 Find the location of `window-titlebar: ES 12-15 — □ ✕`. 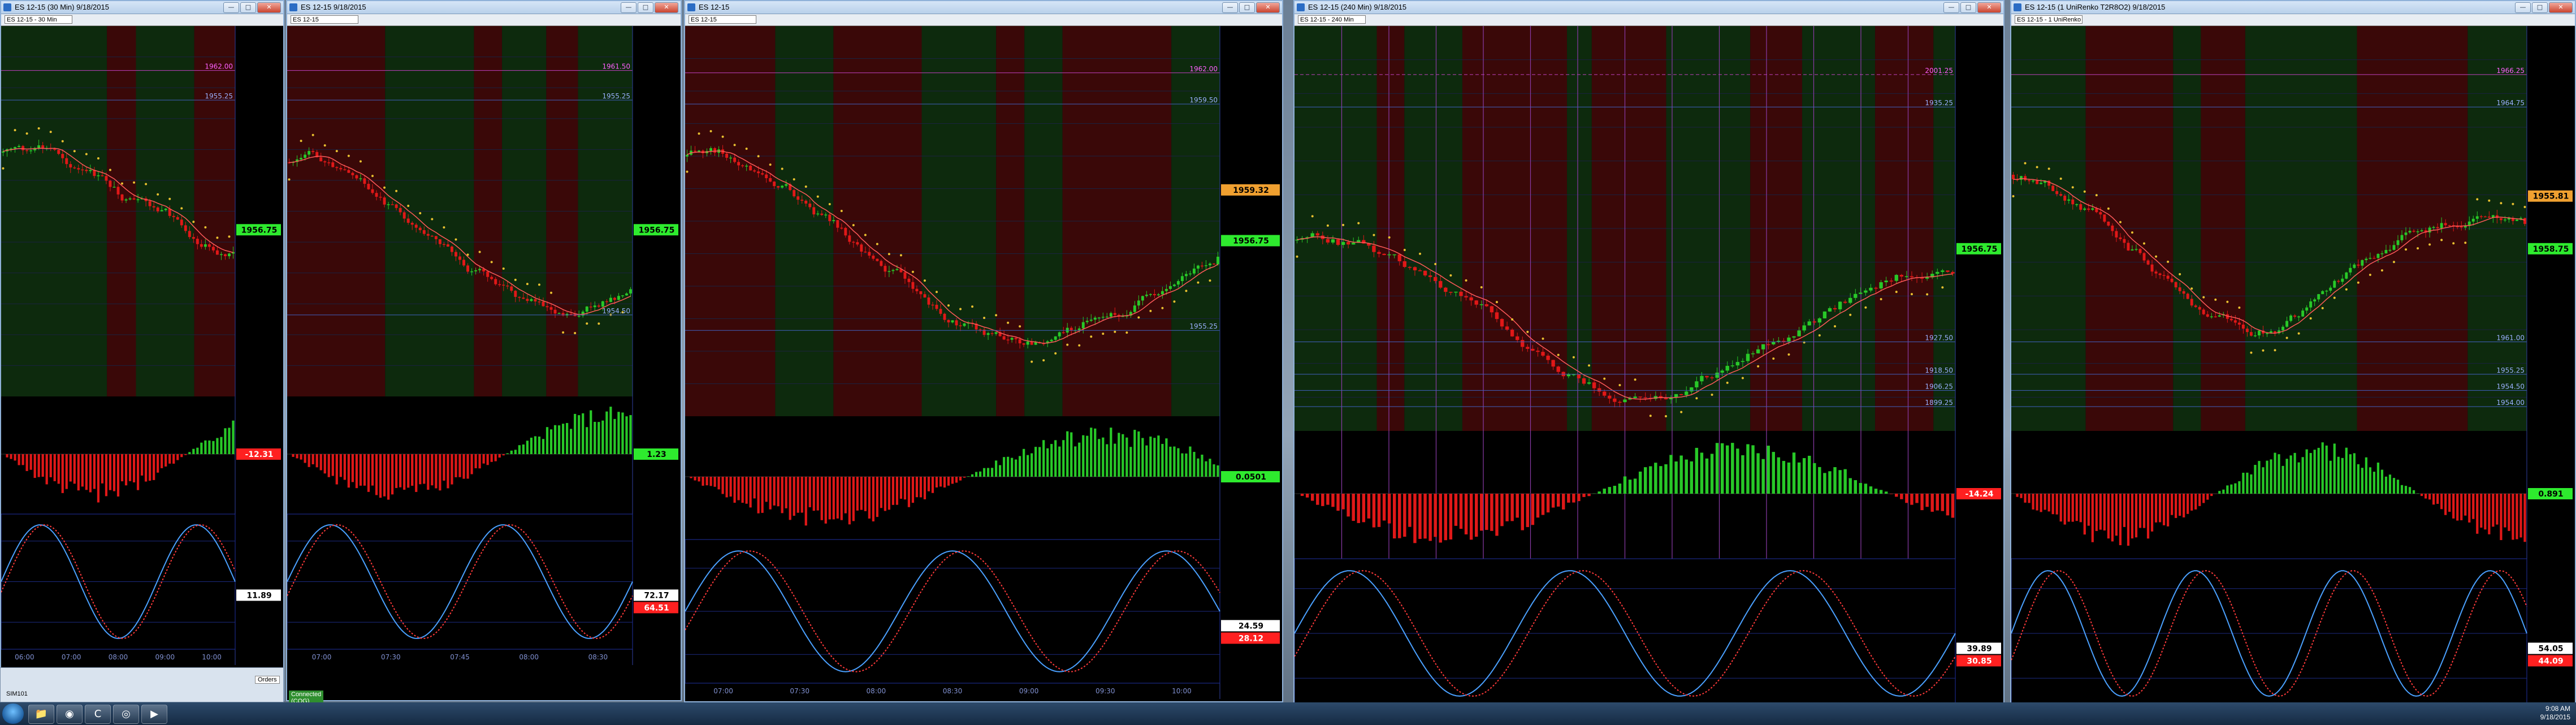

window-titlebar: ES 12-15 — □ ✕ is located at coordinates (983, 7).